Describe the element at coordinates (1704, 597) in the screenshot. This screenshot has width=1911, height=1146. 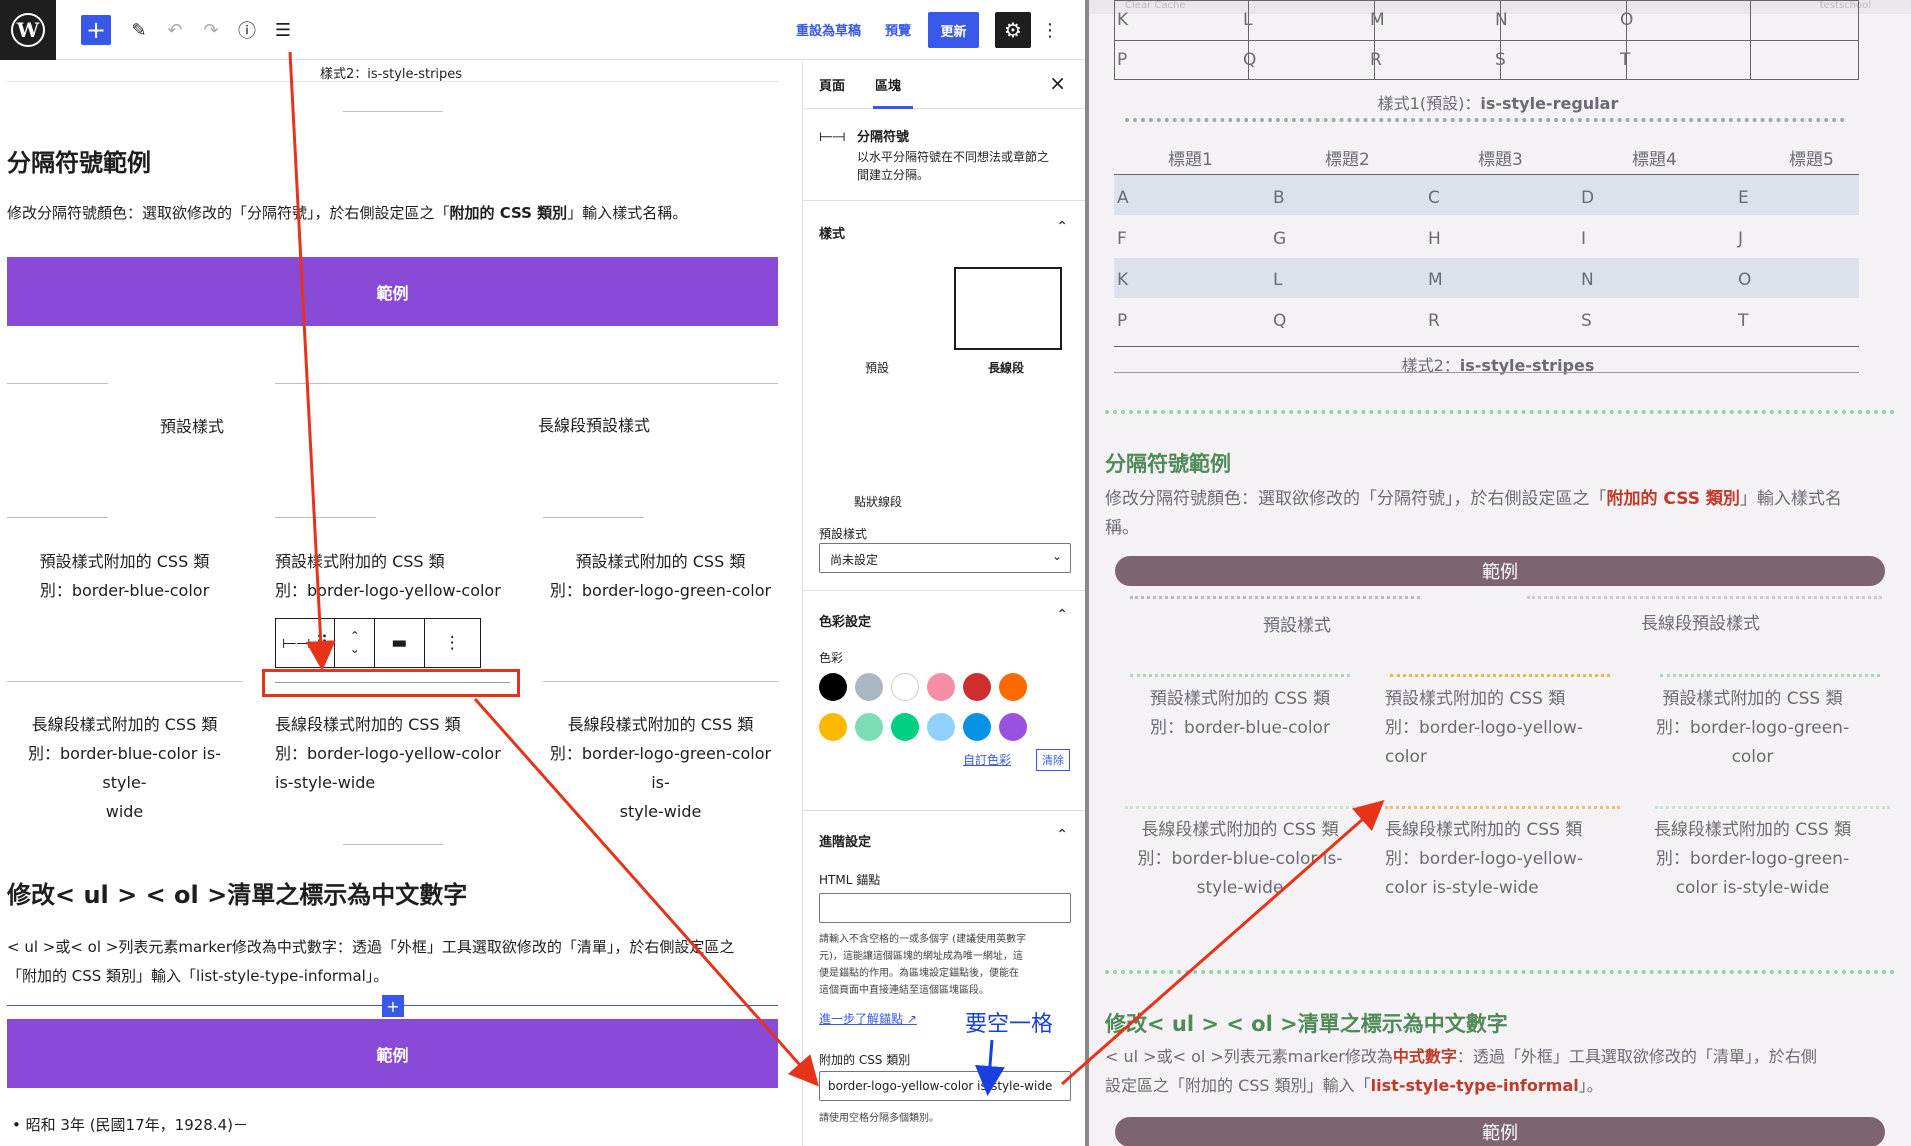
I see `dotted-sep-wide` at that location.